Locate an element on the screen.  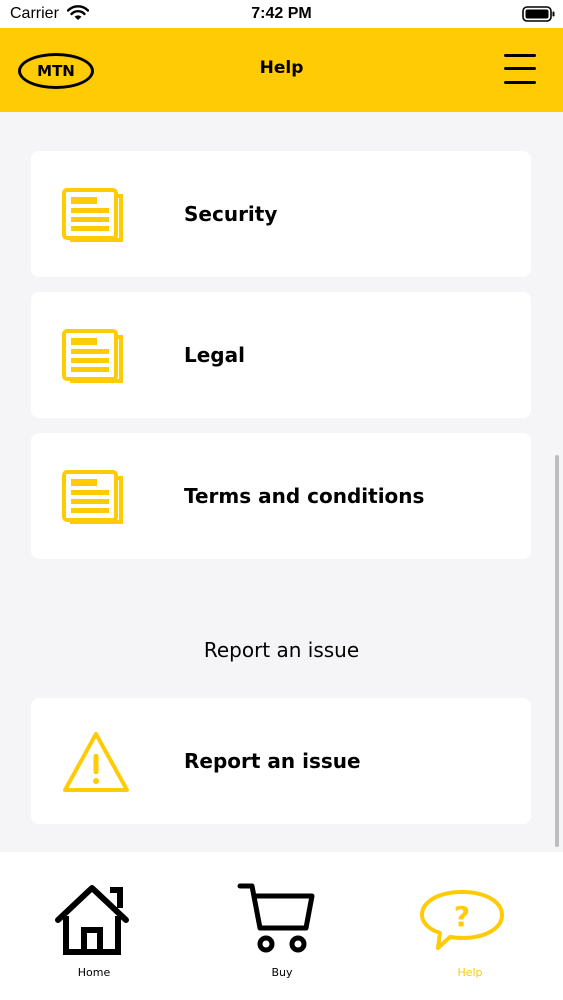
page-title: Help is located at coordinates (281, 68).